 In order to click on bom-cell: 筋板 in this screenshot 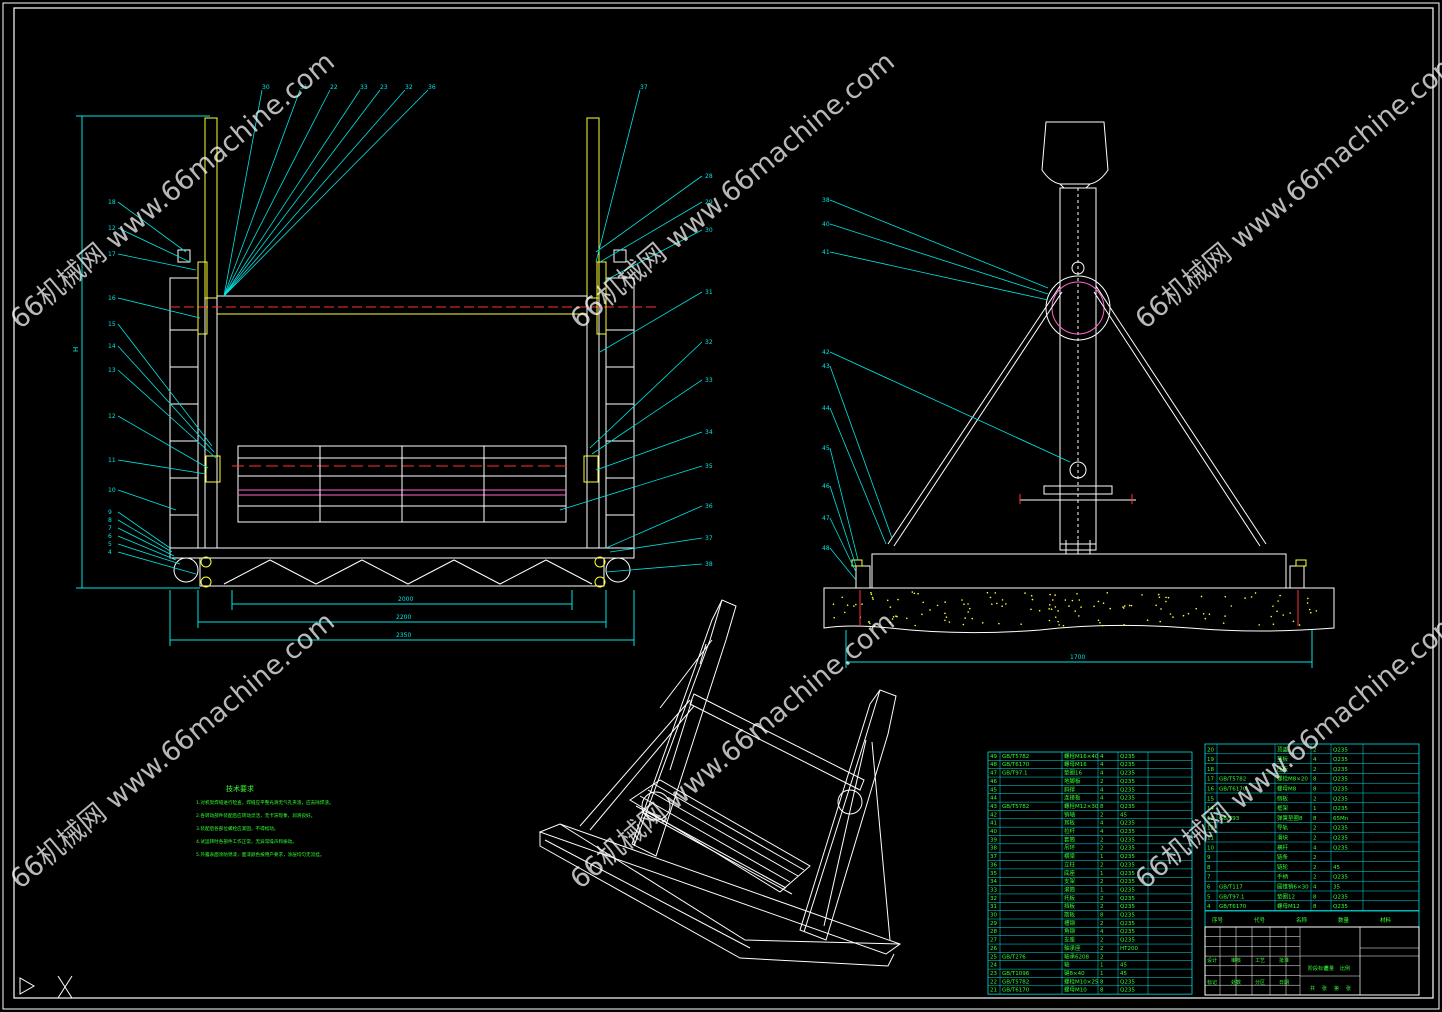, I will do `click(1070, 915)`.